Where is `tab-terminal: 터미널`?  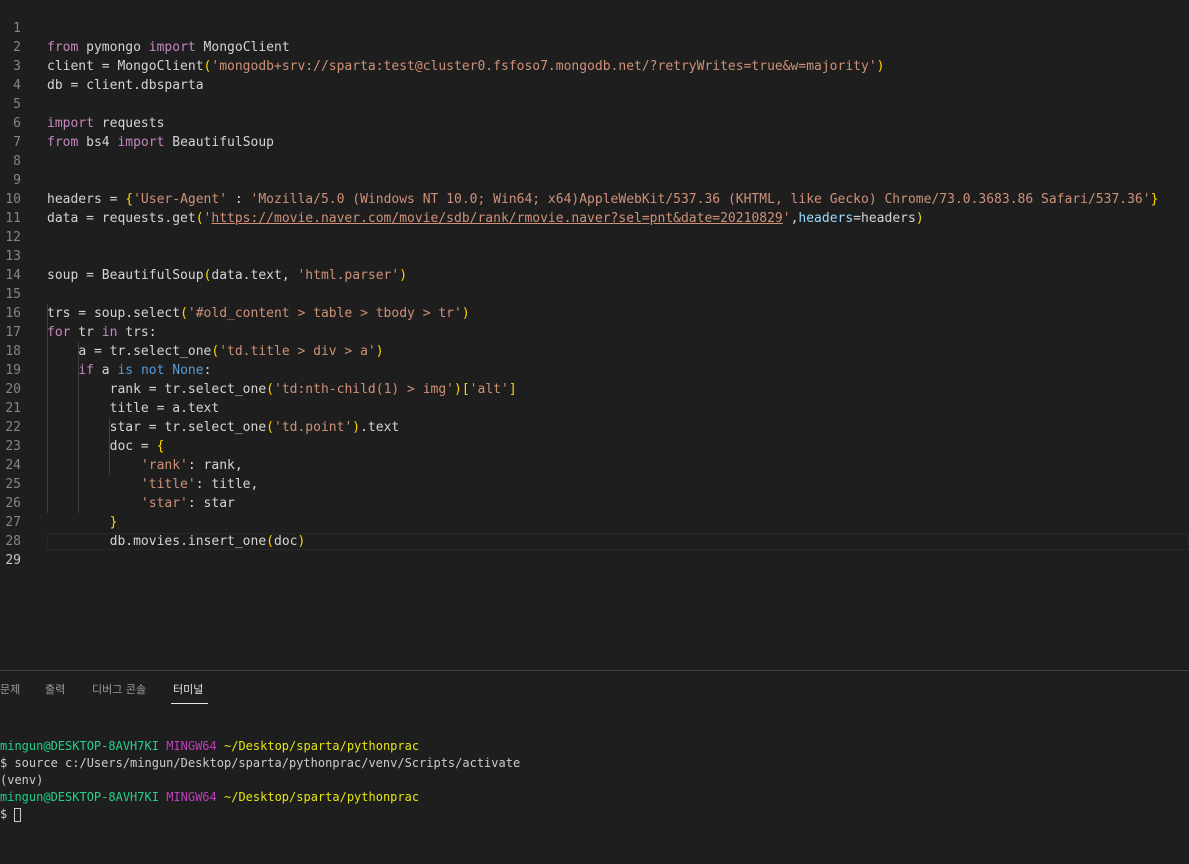
tab-terminal: 터미널 is located at coordinates (188, 689).